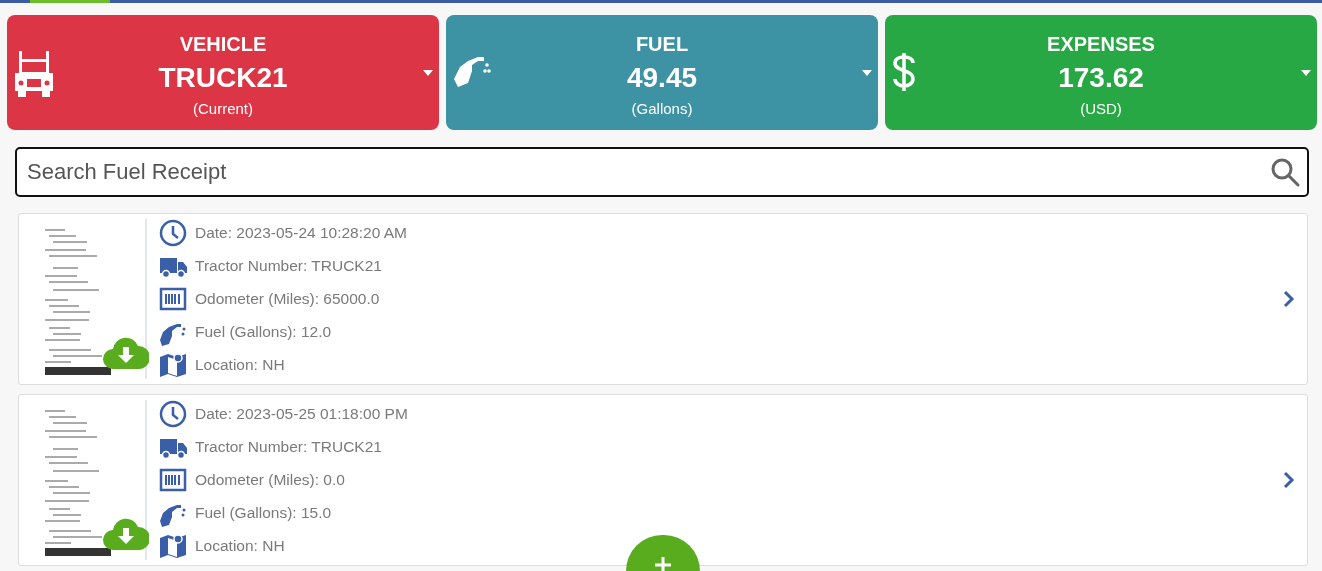 The image size is (1322, 571). I want to click on card-value: 49.45, so click(662, 77).